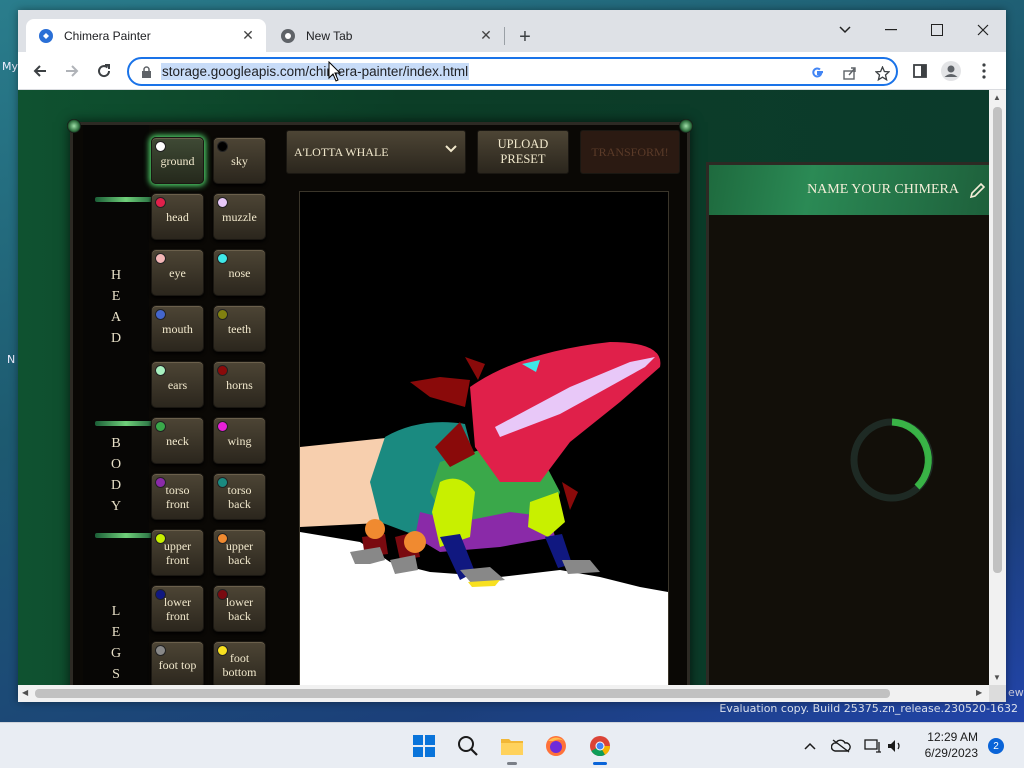 The height and width of the screenshot is (768, 1024). What do you see at coordinates (239, 663) in the screenshot?
I see `part-button-foot-bottom: foot bottom` at bounding box center [239, 663].